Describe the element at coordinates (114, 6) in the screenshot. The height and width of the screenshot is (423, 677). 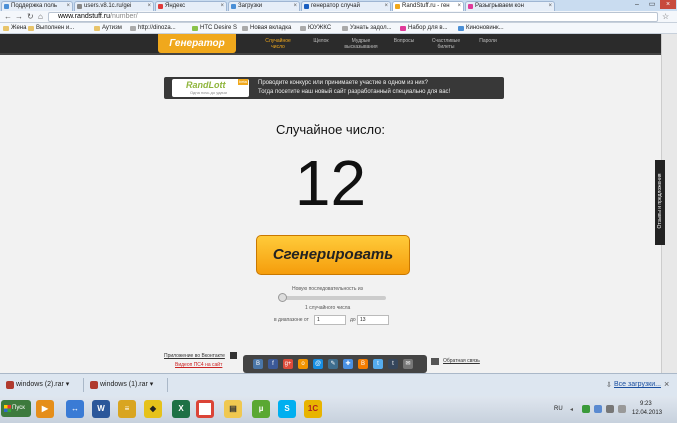
I see `tab-1: users.v8.1c.ru/gei ×` at that location.